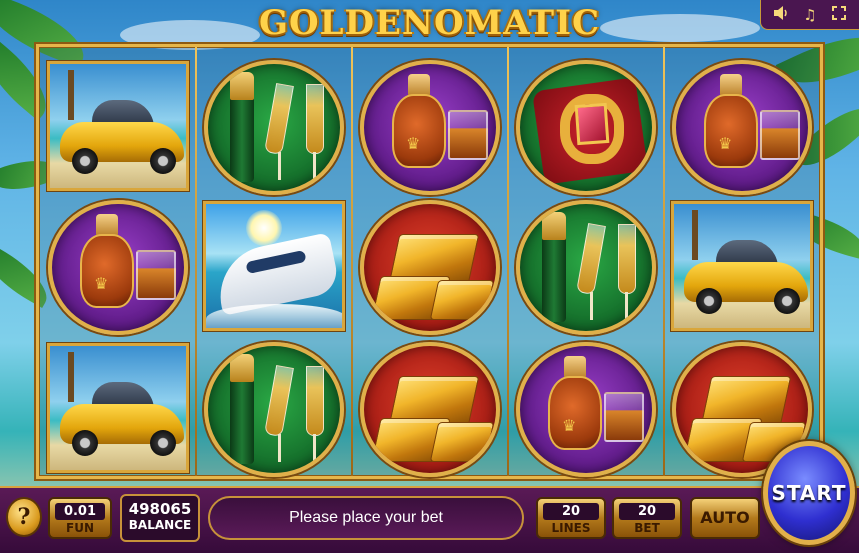 This screenshot has width=859, height=553. Describe the element at coordinates (366, 518) in the screenshot. I see `status-message: Please place your bet` at that location.